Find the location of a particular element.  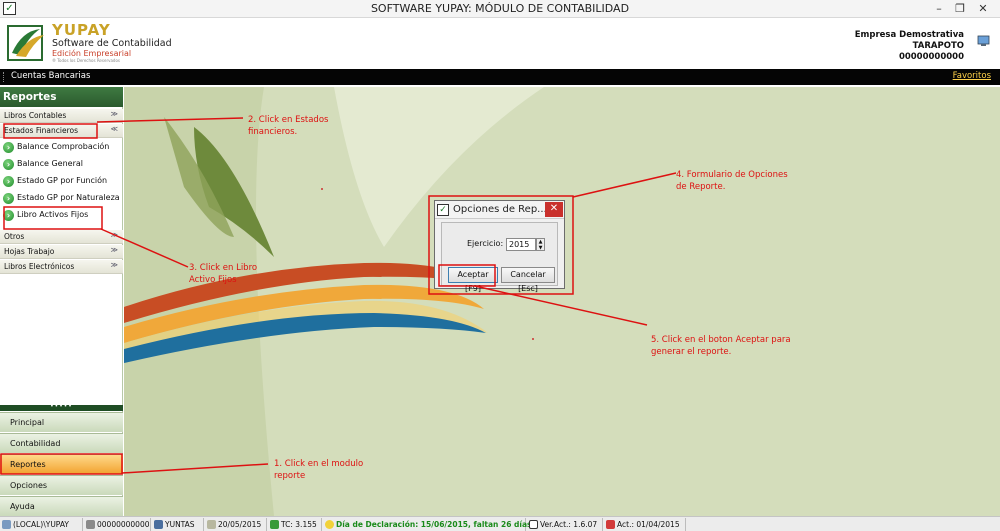

status-act: Act.: 01/04/2015 is located at coordinates (645, 524).